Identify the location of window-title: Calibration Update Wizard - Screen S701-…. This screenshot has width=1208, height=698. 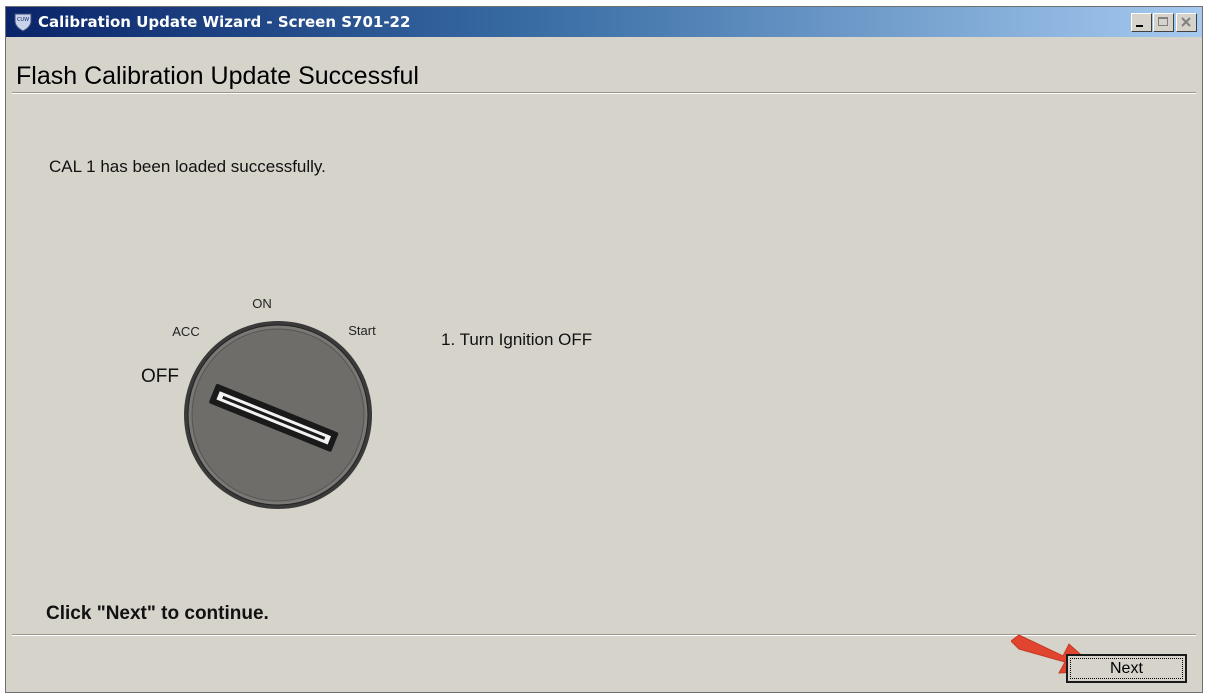
(224, 22).